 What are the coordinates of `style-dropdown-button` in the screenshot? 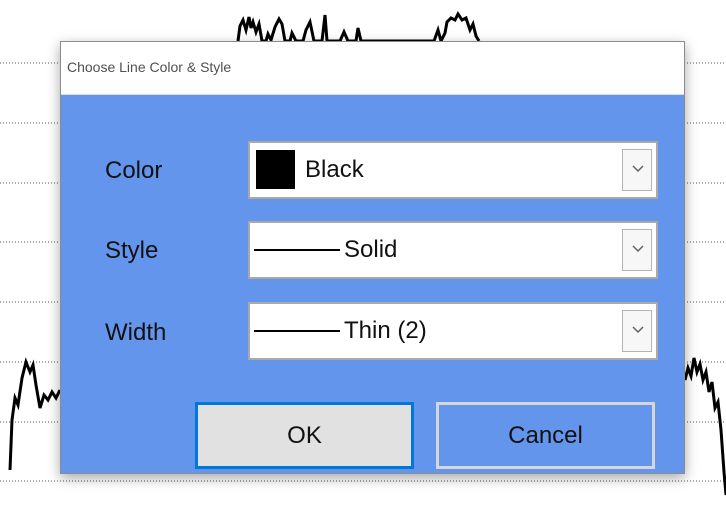 It's located at (637, 250).